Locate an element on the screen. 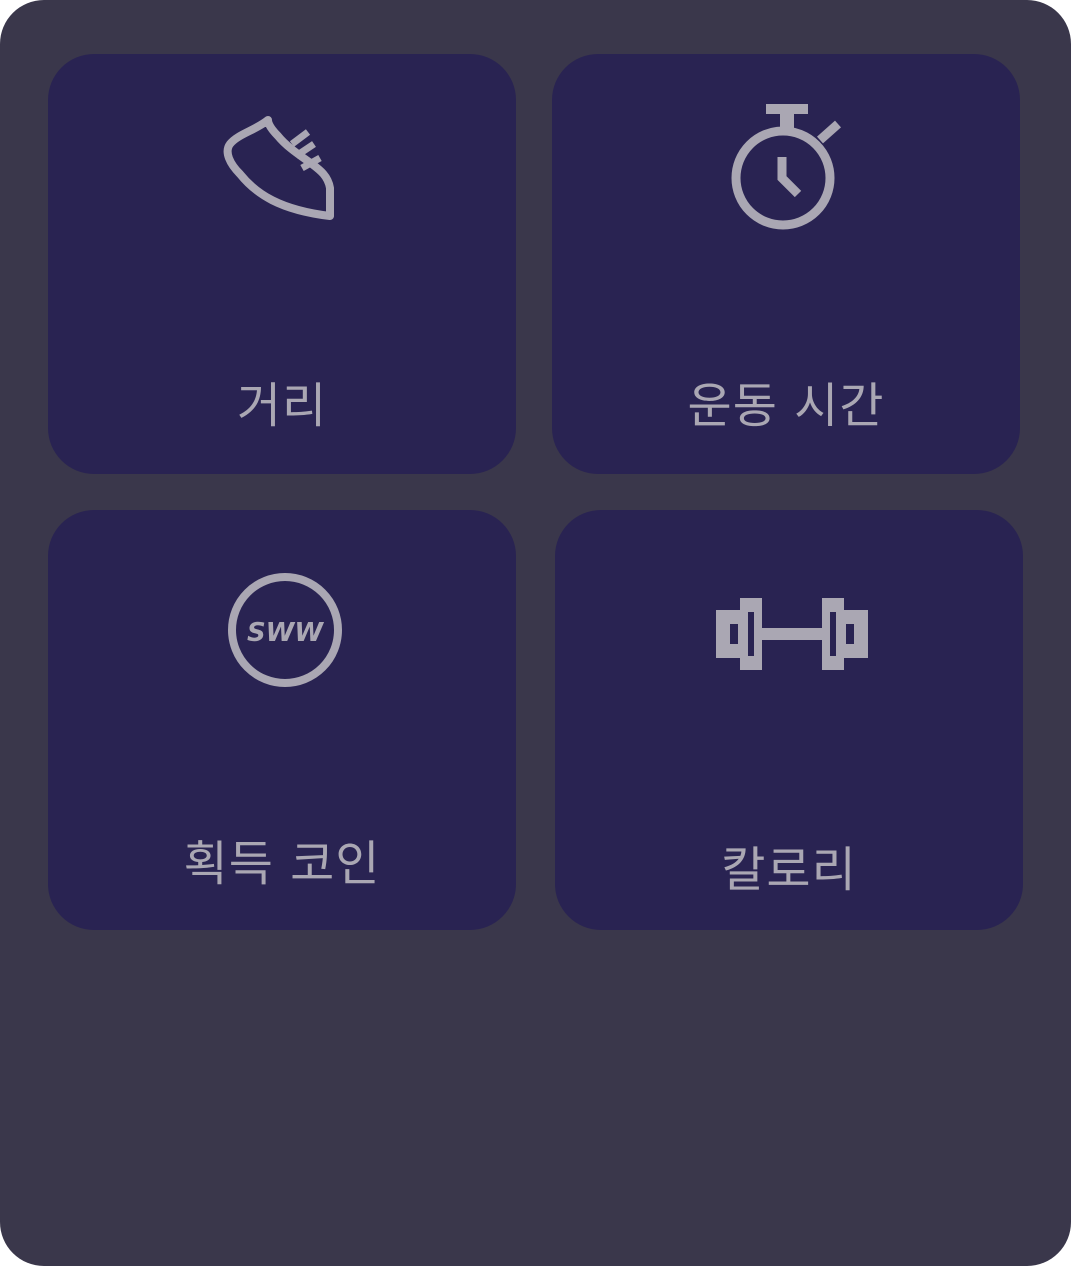  earned-coins-label: 획득 코인 is located at coordinates (282, 864).